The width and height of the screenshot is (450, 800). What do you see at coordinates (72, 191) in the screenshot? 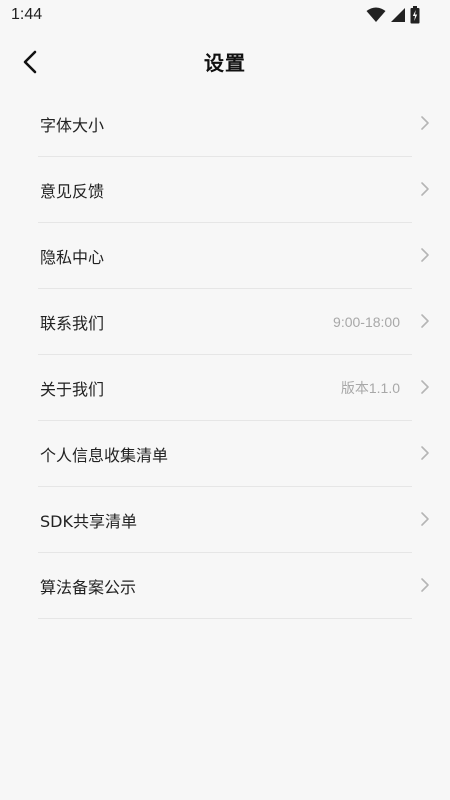
I see `item-label: 意见反馈` at bounding box center [72, 191].